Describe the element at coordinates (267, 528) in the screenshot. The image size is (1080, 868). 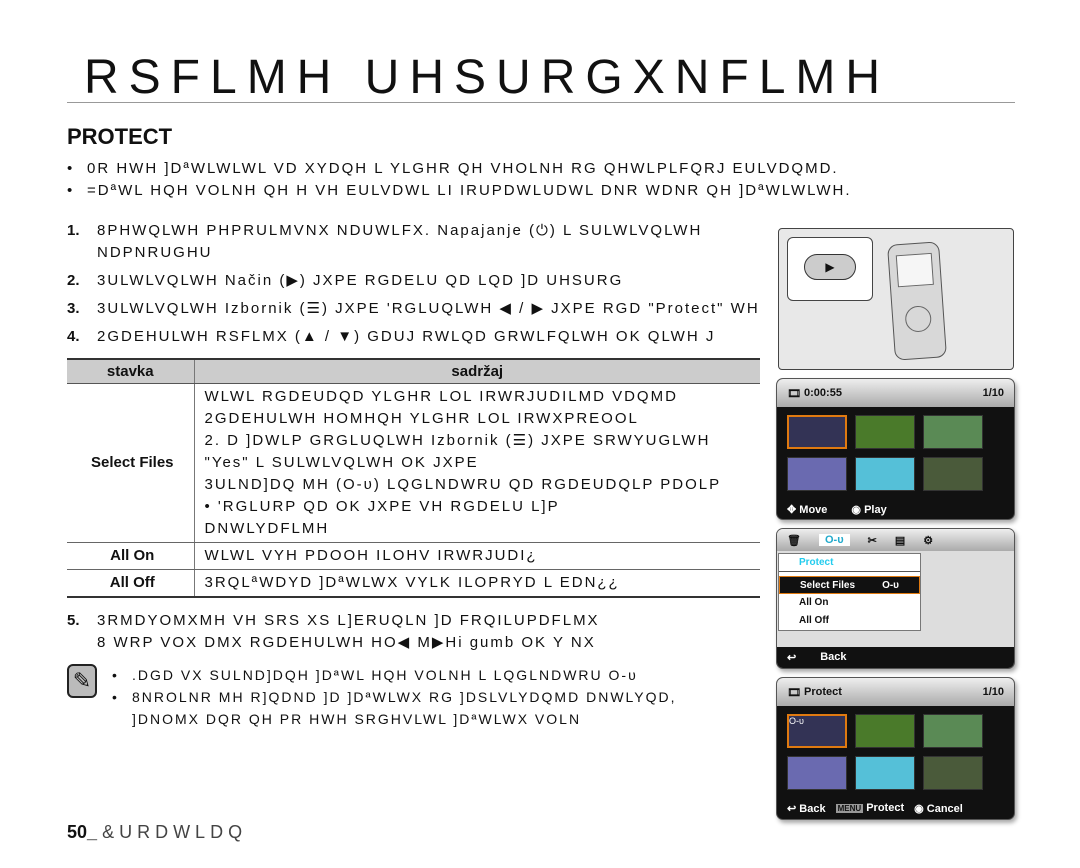
I see `content-line: DNWLYDFLMH` at that location.